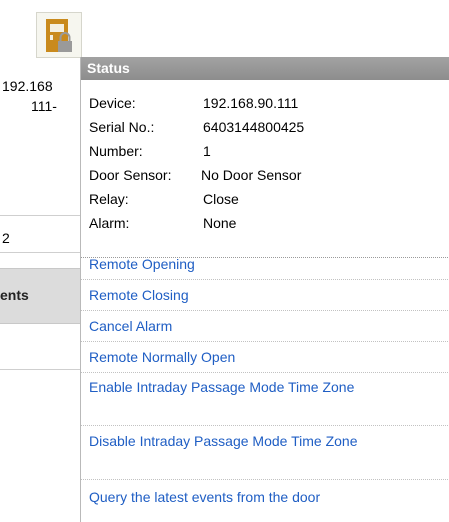 This screenshot has height=522, width=449. Describe the element at coordinates (224, 5) in the screenshot. I see `top-strip` at that location.